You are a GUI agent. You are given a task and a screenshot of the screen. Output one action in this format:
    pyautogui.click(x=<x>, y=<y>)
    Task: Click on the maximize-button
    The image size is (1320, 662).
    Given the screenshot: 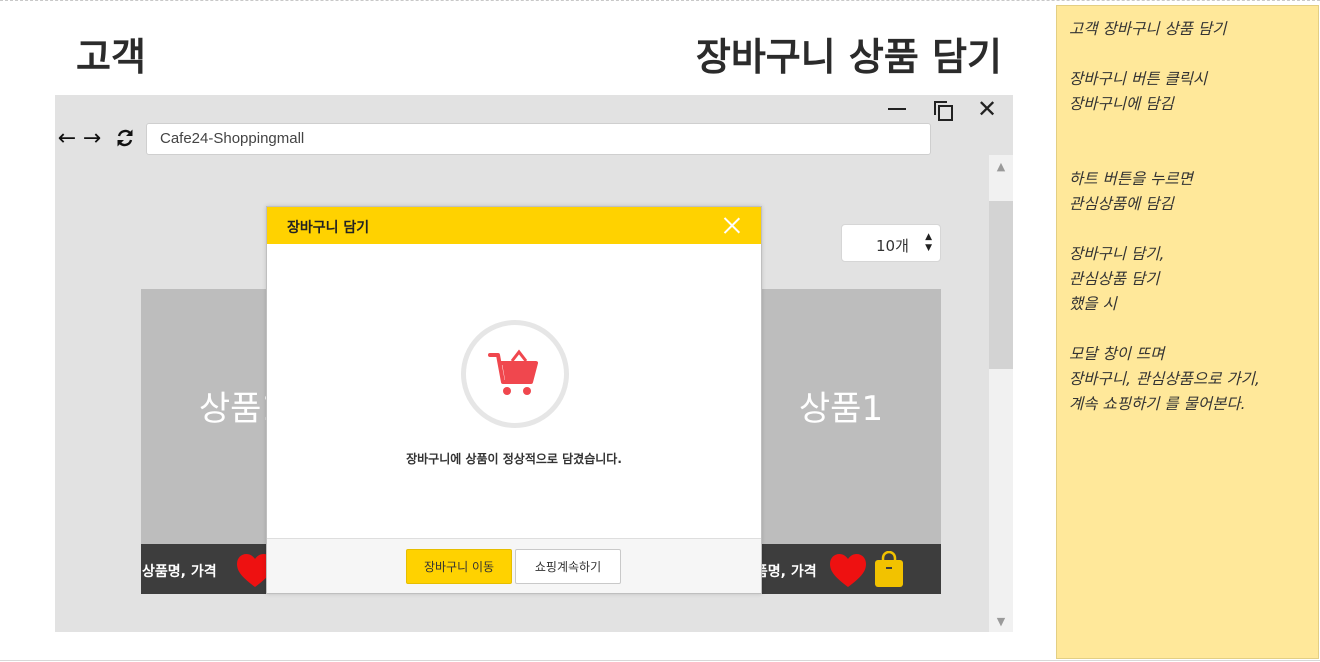 What is the action you would take?
    pyautogui.click(x=942, y=109)
    